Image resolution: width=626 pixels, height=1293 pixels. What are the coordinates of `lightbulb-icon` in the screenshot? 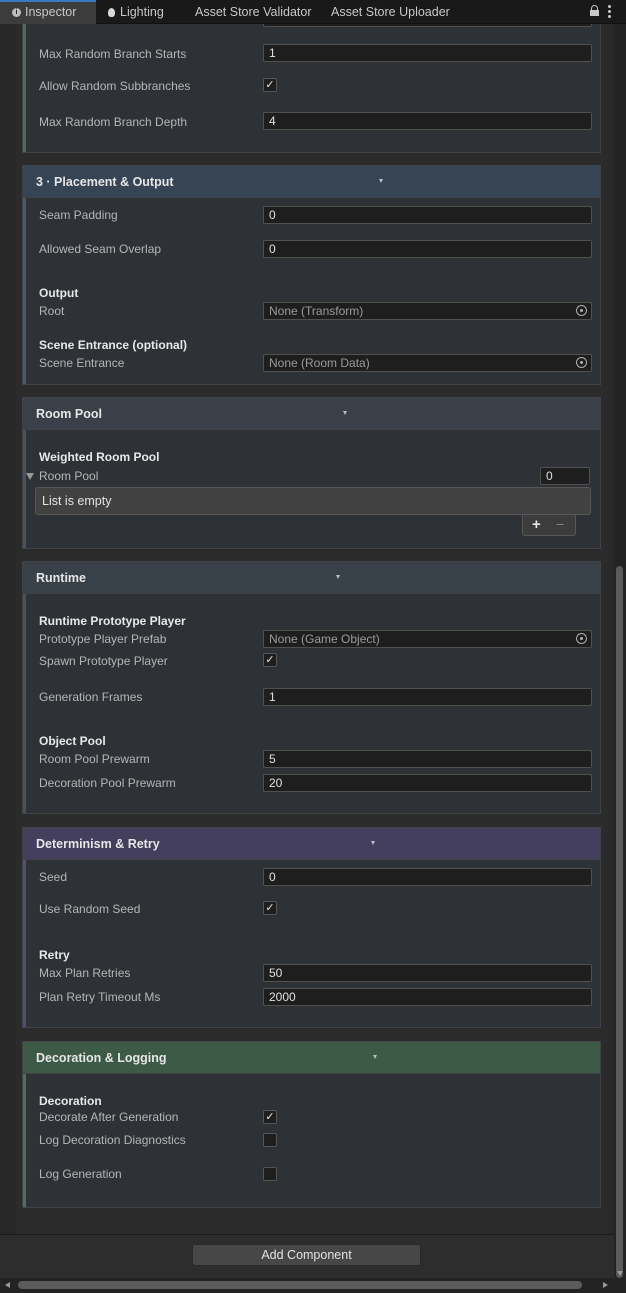 It's located at (111, 13).